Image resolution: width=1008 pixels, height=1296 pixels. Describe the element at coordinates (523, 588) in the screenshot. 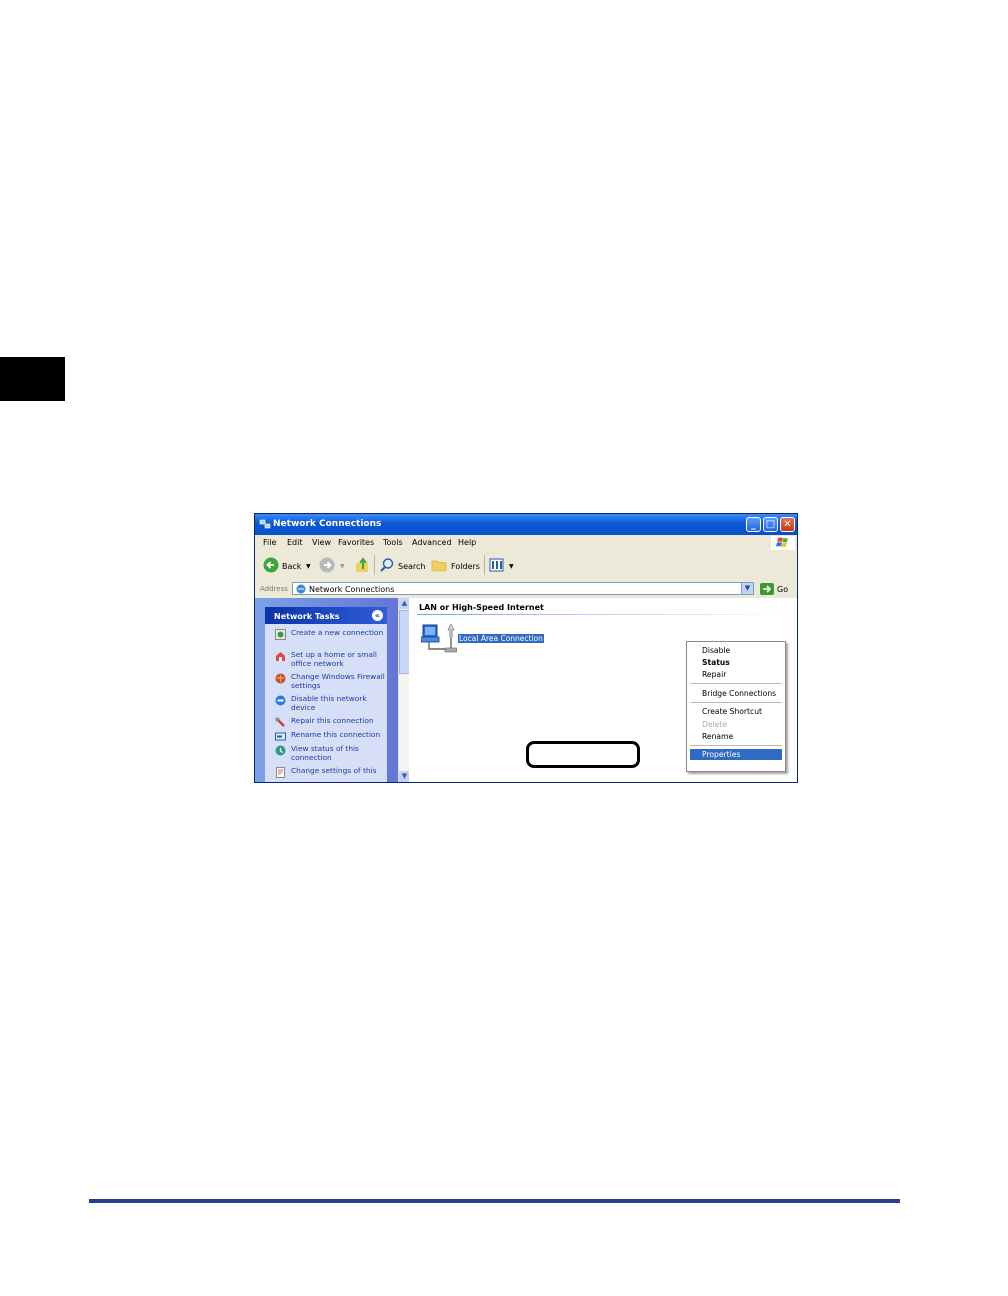

I see `address-field: Network Connections ▼` at that location.